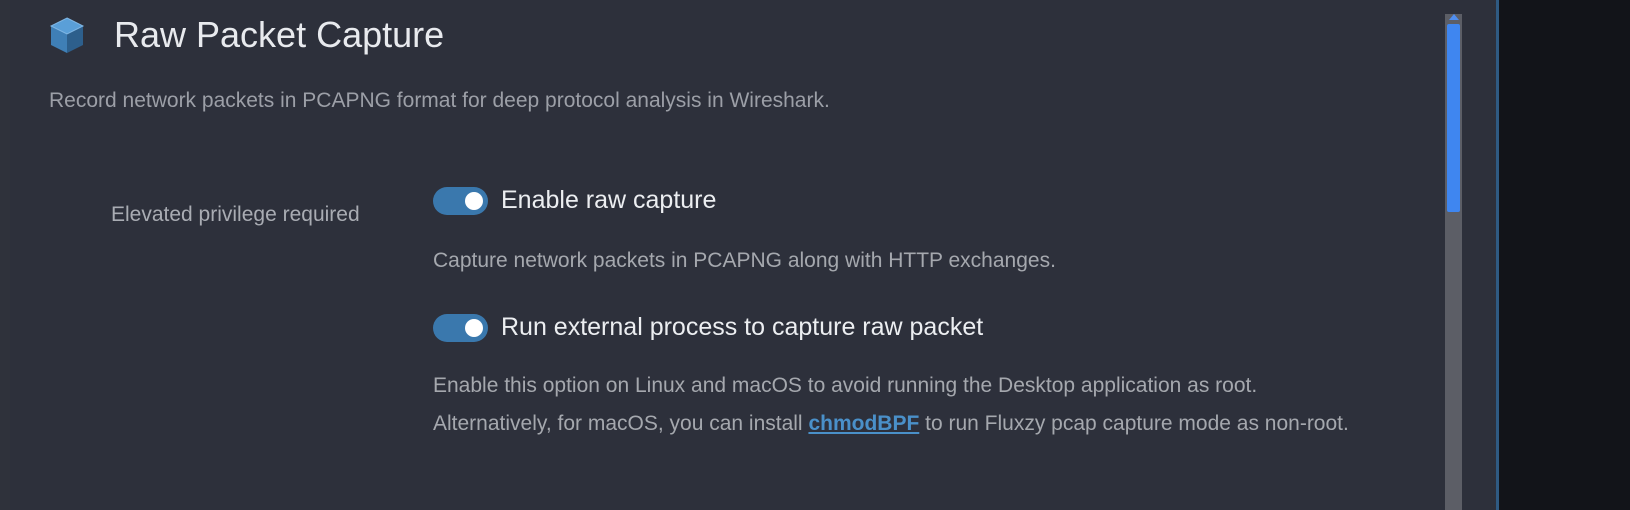 This screenshot has width=1630, height=510. I want to click on enable-raw-capture-option: Enable raw capture, so click(574, 200).